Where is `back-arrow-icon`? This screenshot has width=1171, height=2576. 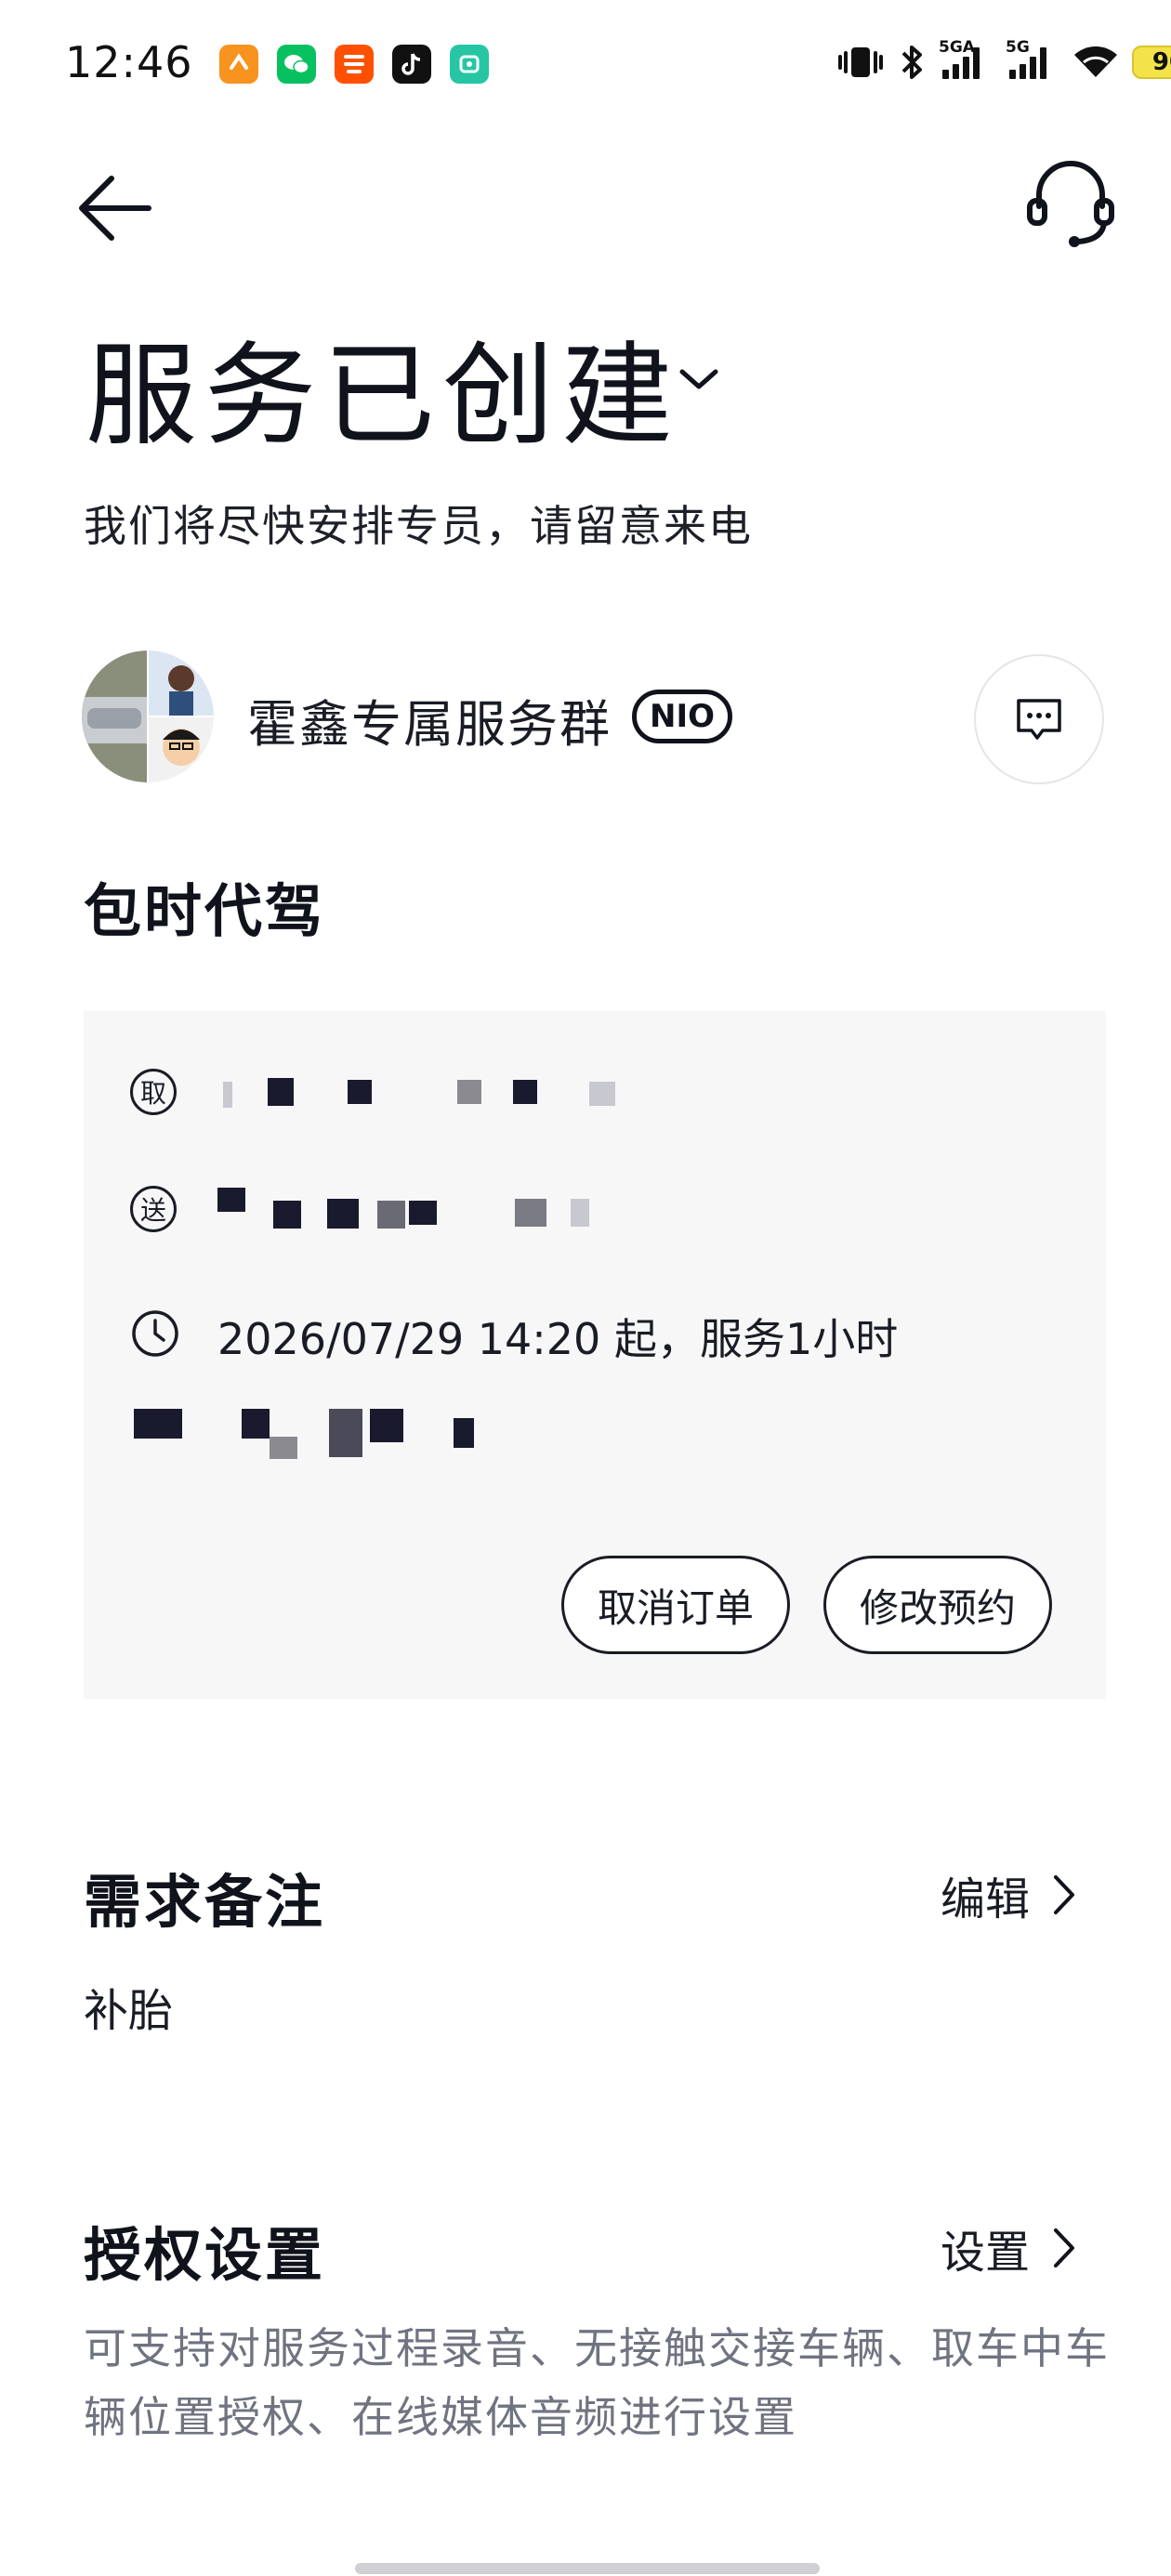 back-arrow-icon is located at coordinates (115, 208).